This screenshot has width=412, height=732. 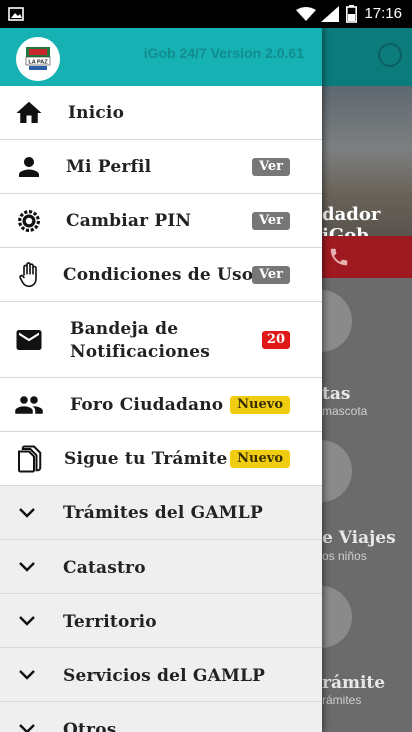 I want to click on signal-icon, so click(x=330, y=14).